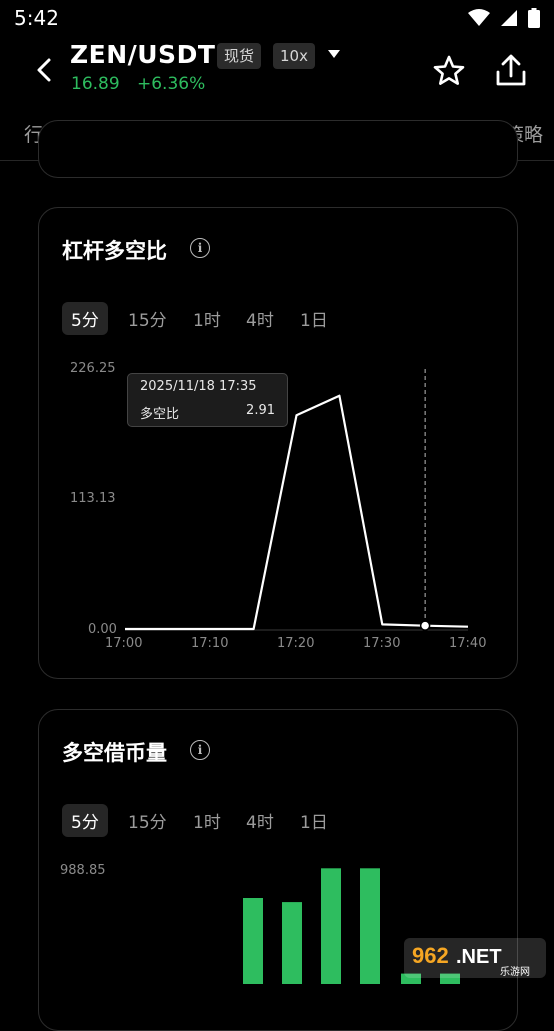 The height and width of the screenshot is (1031, 554). What do you see at coordinates (479, 957) in the screenshot?
I see `svg-text: .NET` at bounding box center [479, 957].